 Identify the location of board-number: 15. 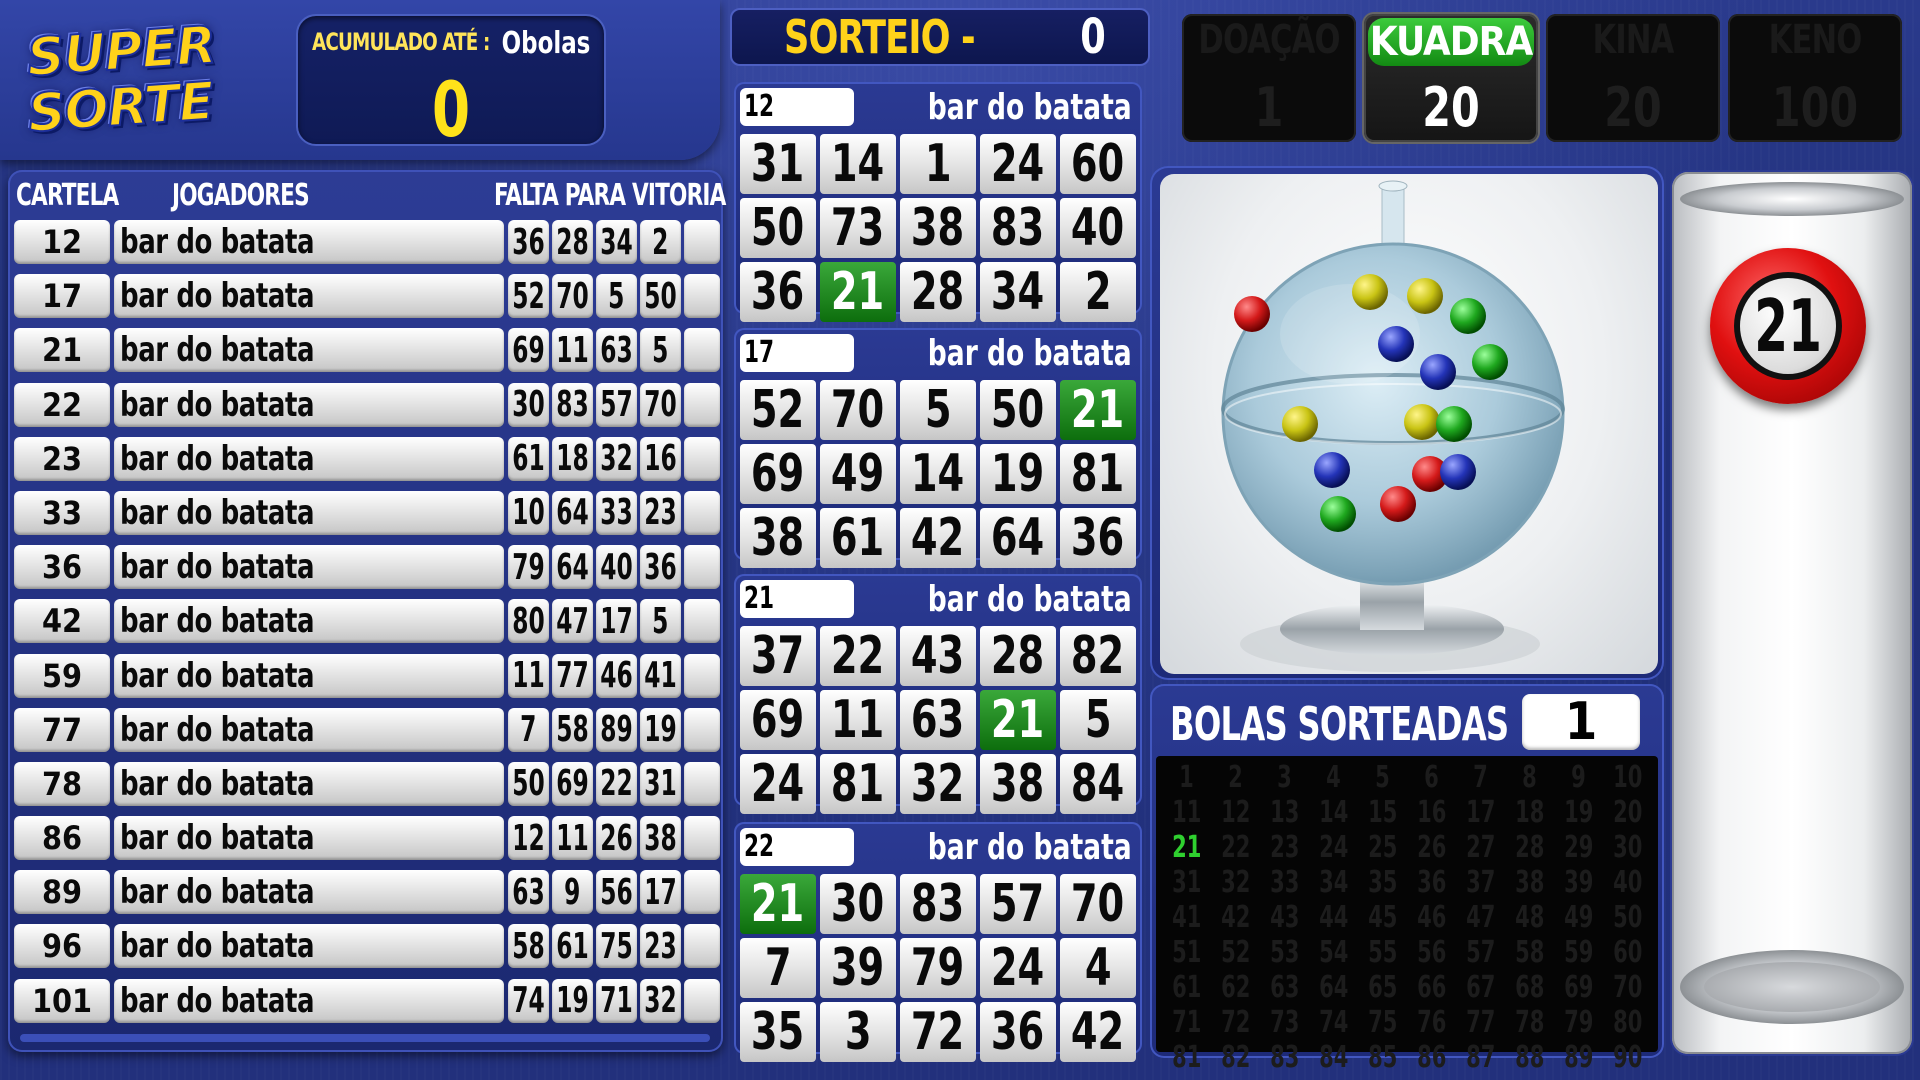
(1382, 812).